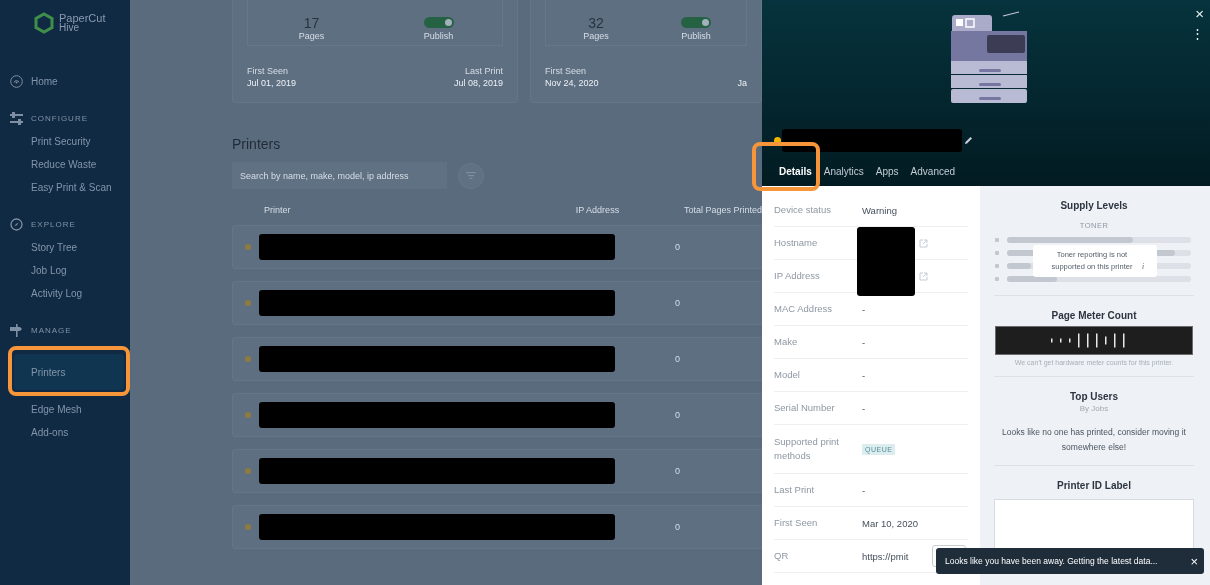 Image resolution: width=1210 pixels, height=585 pixels. What do you see at coordinates (886, 261) in the screenshot?
I see `redacted-block` at bounding box center [886, 261].